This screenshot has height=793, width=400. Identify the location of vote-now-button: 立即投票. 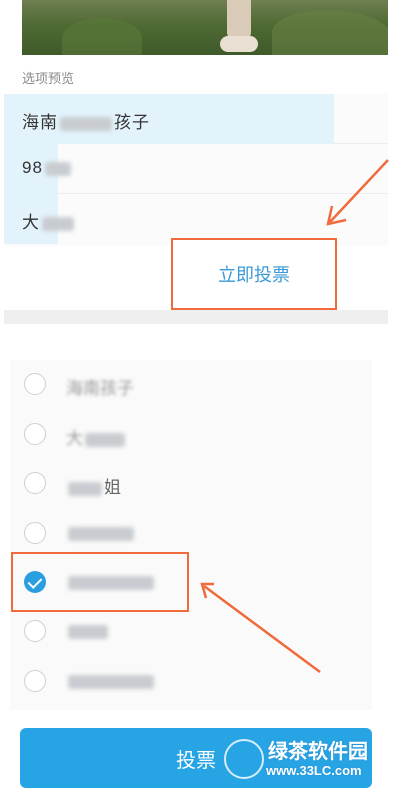
(254, 274).